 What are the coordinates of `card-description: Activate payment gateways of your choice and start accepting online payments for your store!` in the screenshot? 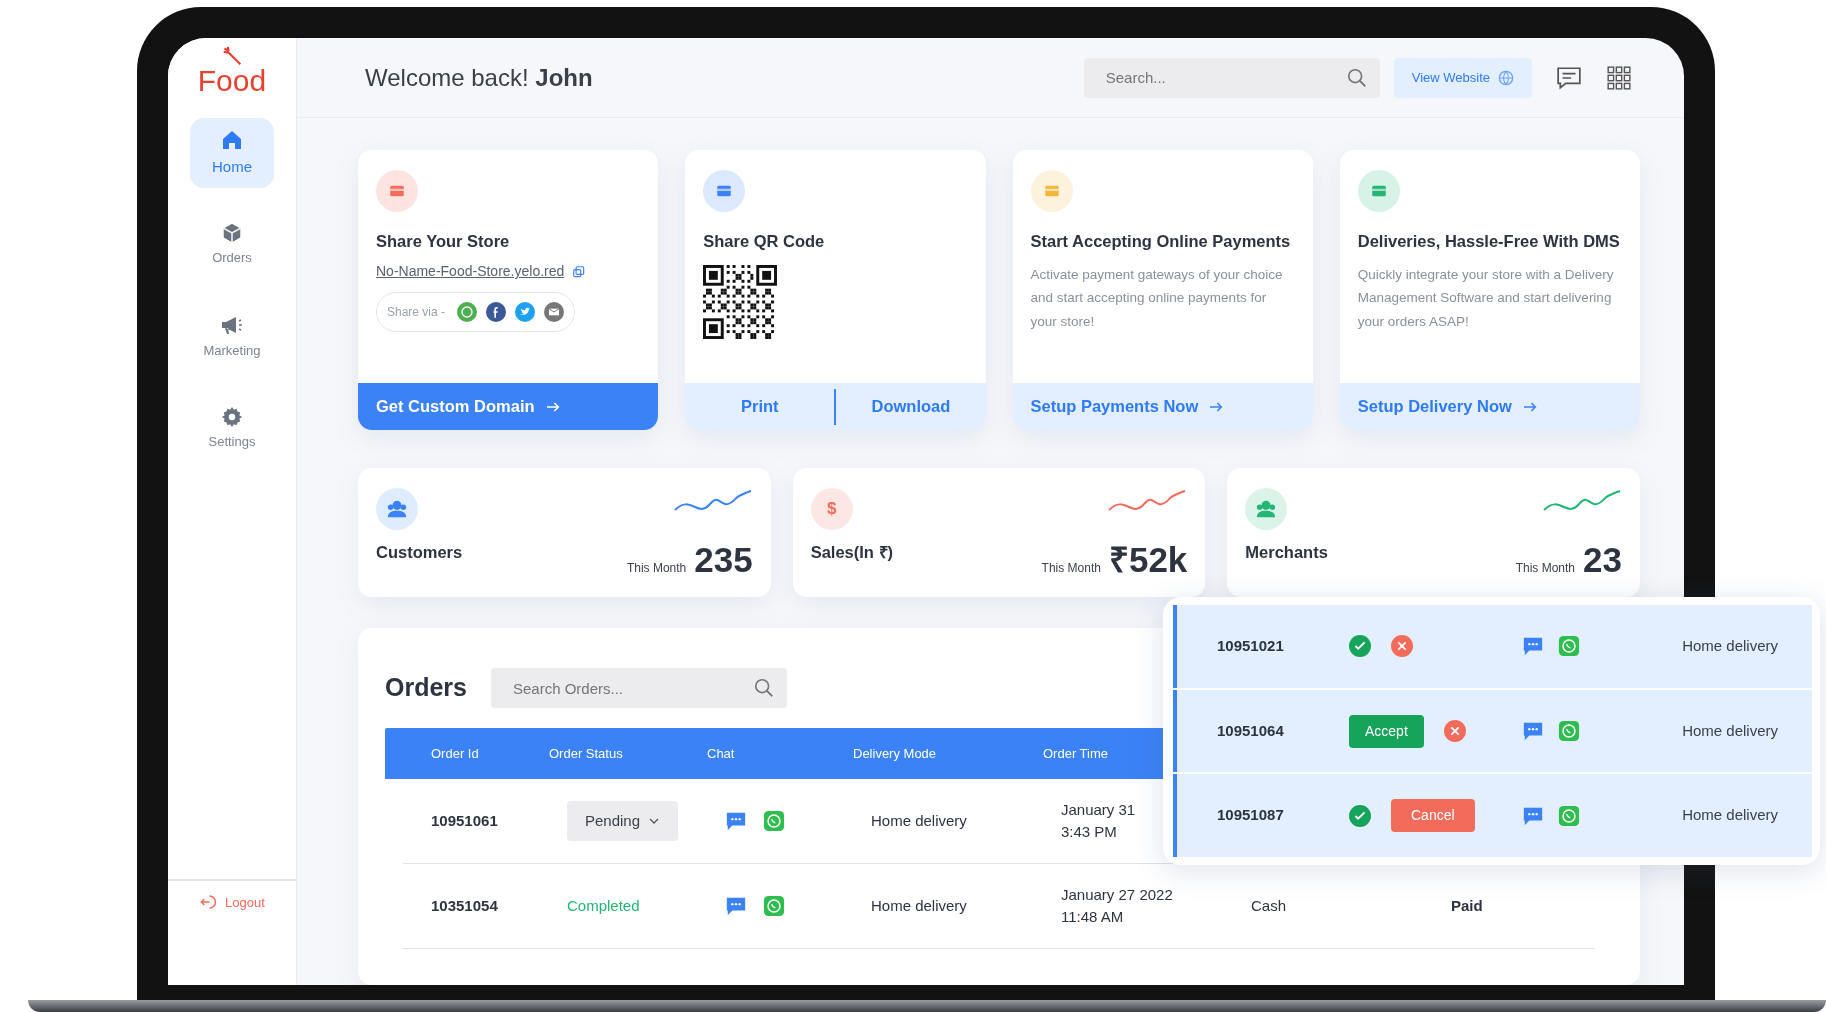 It's located at (1157, 298).